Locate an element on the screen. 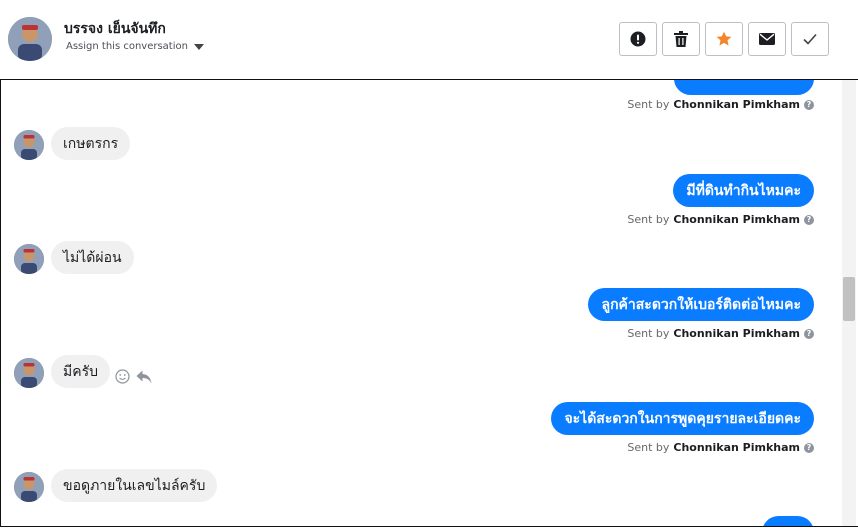 The width and height of the screenshot is (858, 532). outgoing-message: ลูกค้าสะดวกให้เบอร์ติดต่อไหมคะ is located at coordinates (701, 304).